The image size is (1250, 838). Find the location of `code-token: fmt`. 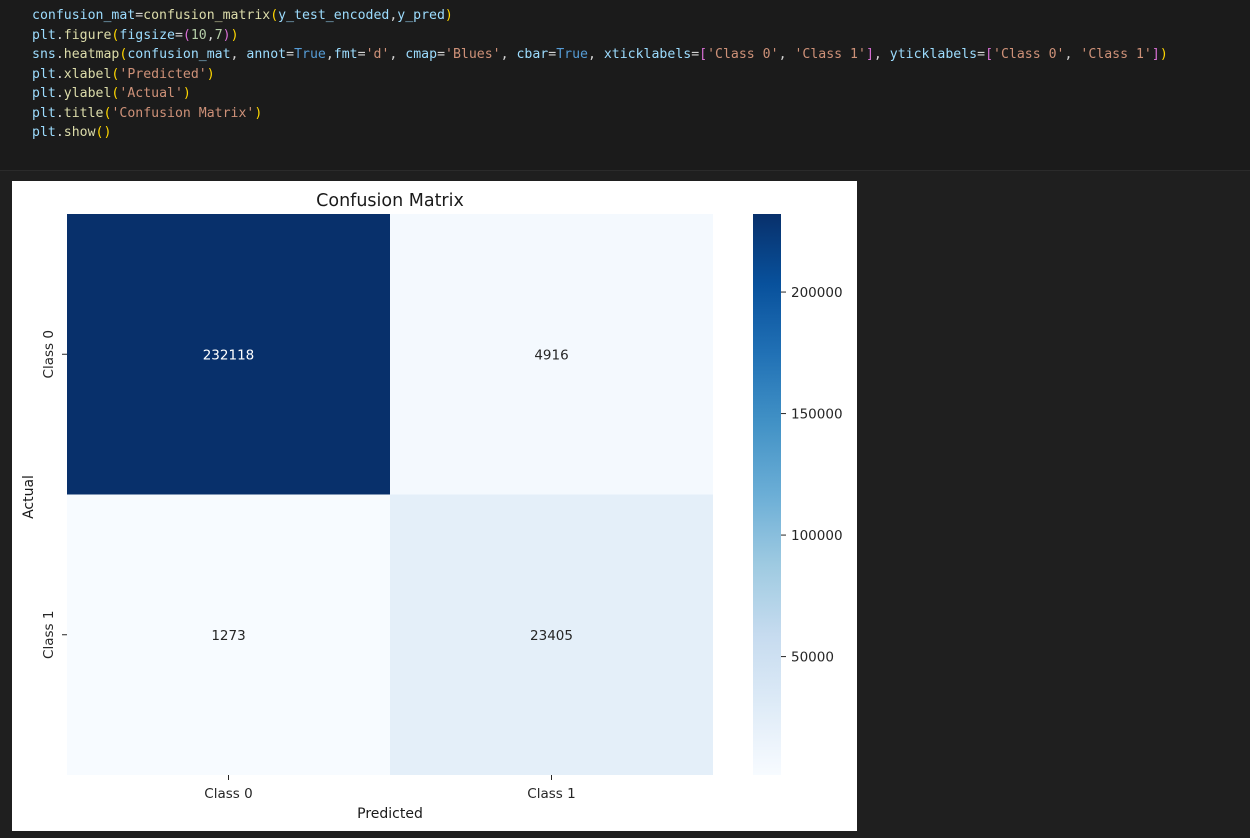

code-token: fmt is located at coordinates (345, 54).